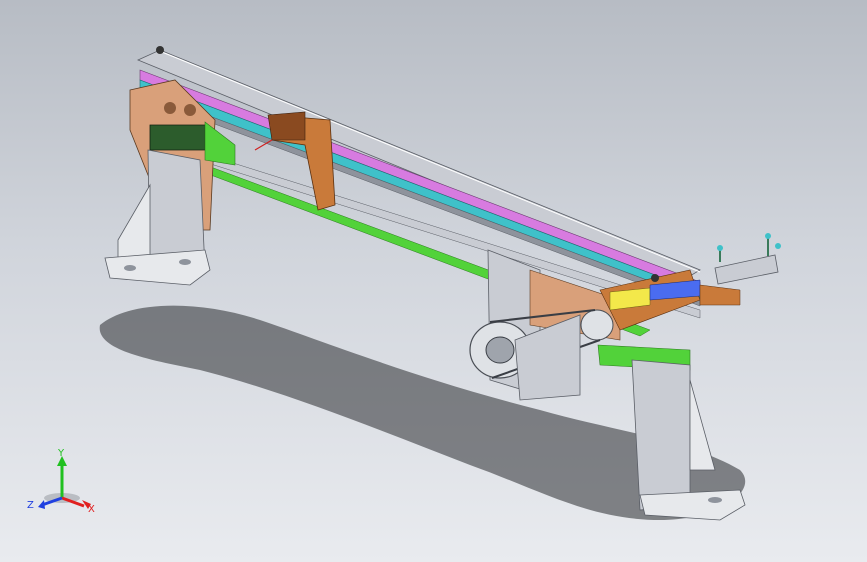  What do you see at coordinates (157, 217) in the screenshot?
I see `left-stand` at bounding box center [157, 217].